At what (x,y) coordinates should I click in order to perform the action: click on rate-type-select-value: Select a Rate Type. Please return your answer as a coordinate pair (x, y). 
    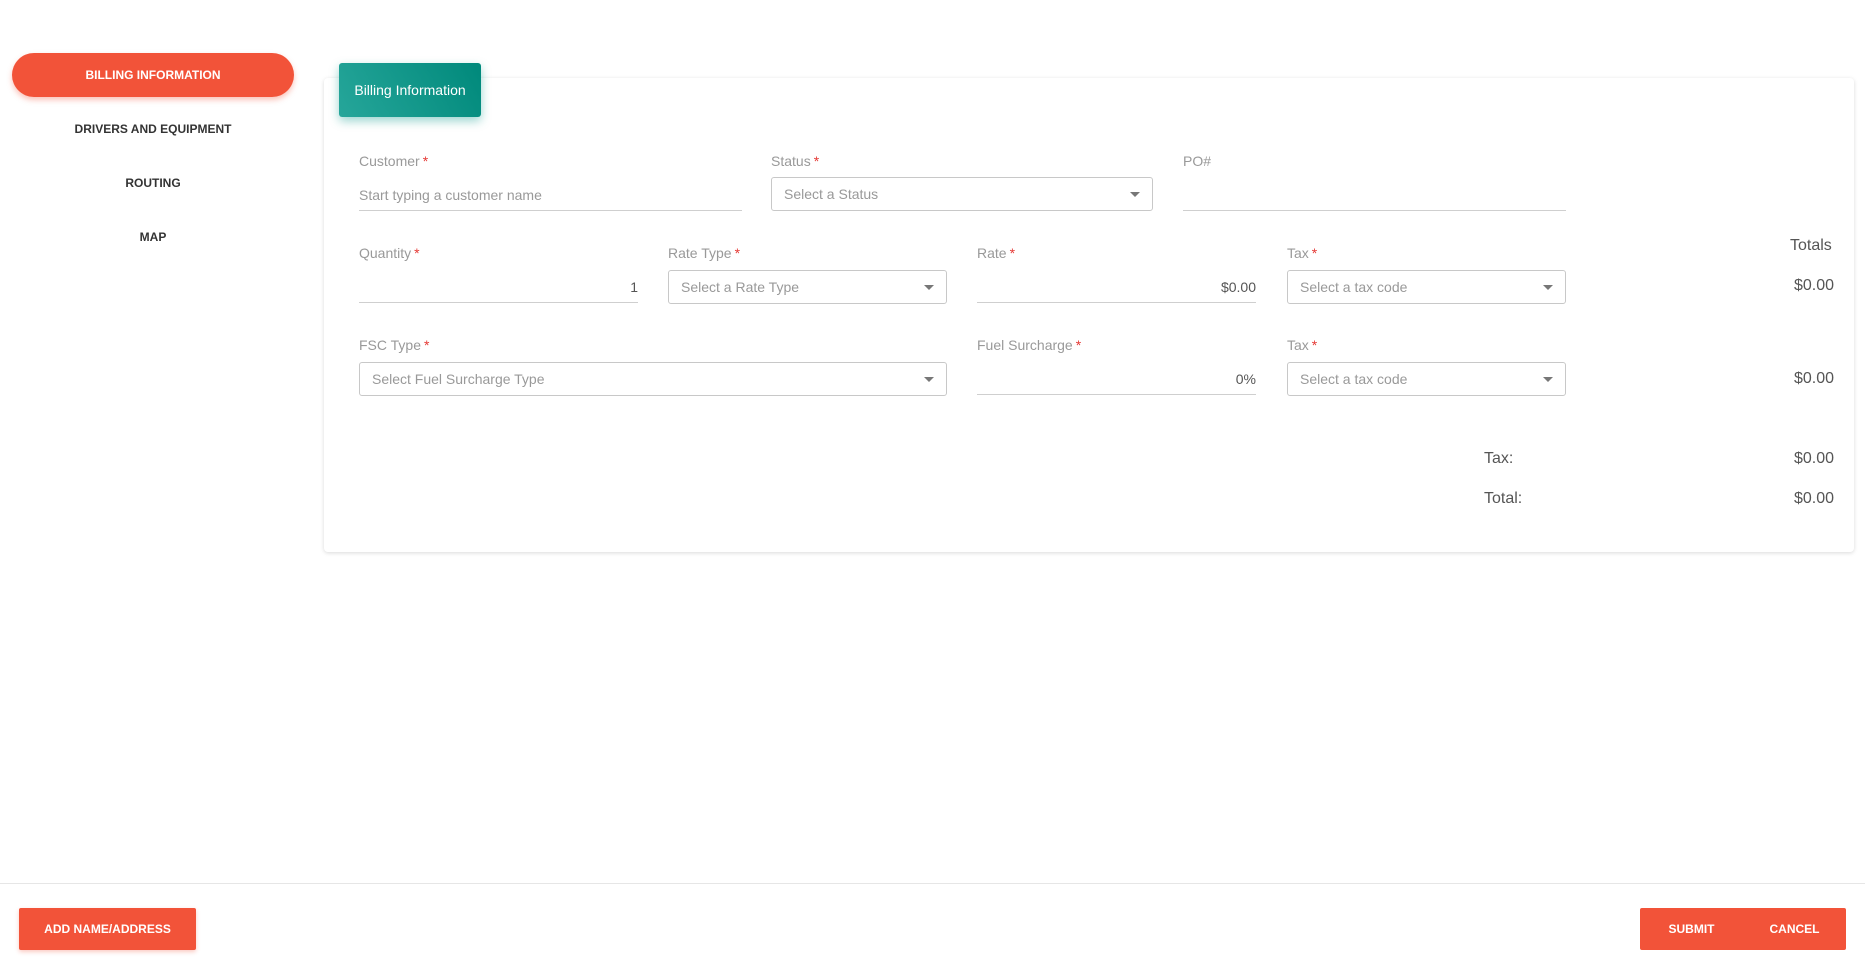
    Looking at the image, I should click on (740, 287).